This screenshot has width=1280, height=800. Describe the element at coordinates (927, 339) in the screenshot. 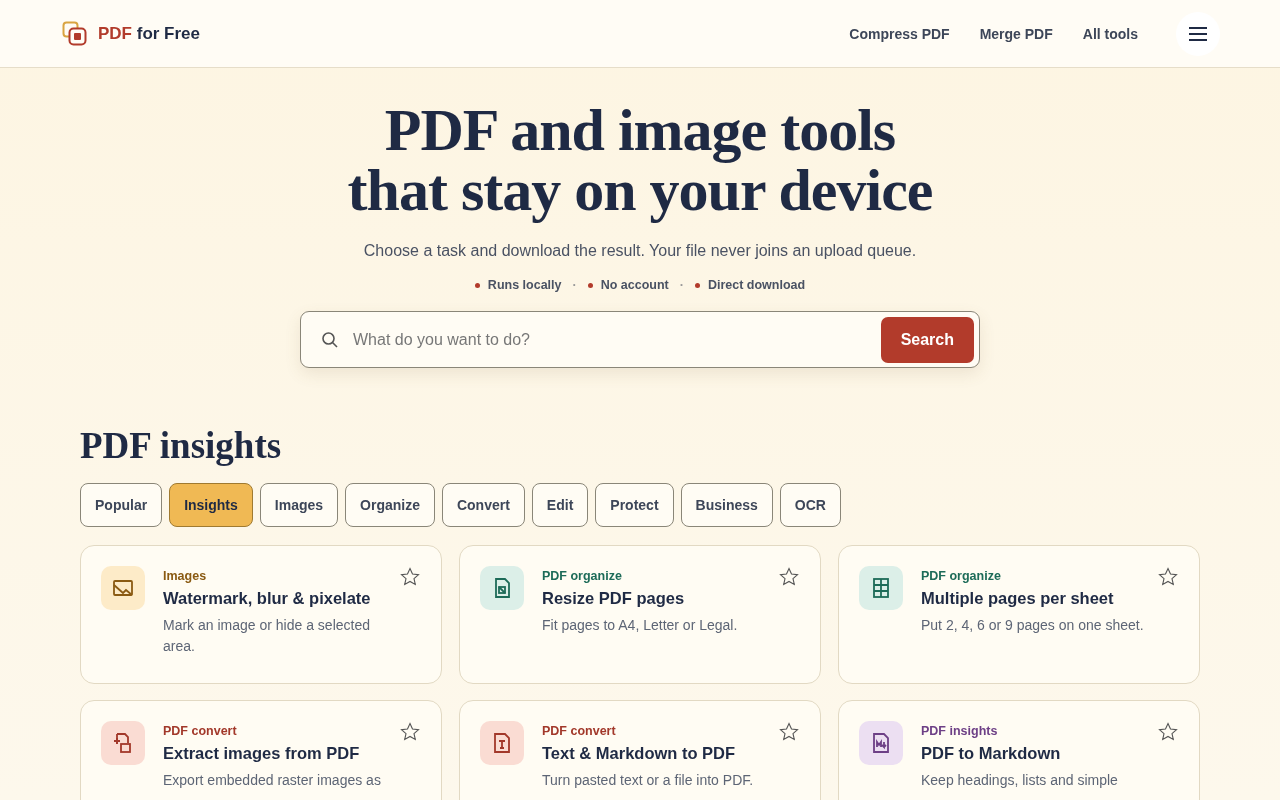

I see `search-button: Search` at that location.